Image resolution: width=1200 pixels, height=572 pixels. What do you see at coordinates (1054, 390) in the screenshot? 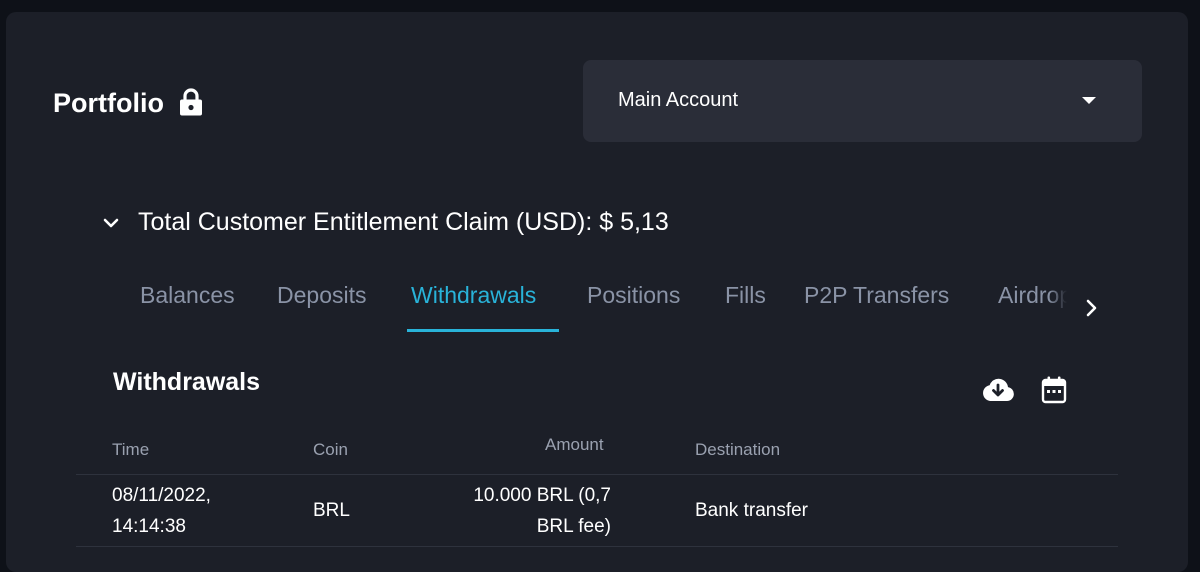
I see `calendar-icon` at bounding box center [1054, 390].